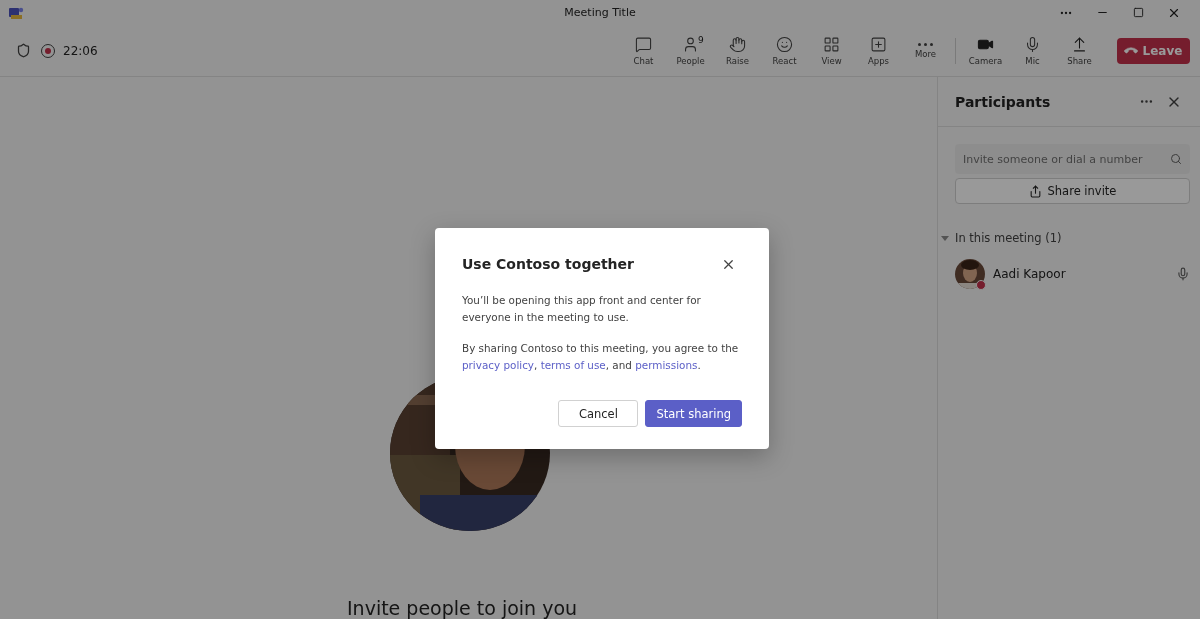 Image resolution: width=1200 pixels, height=619 pixels. I want to click on react-button: React, so click(784, 50).